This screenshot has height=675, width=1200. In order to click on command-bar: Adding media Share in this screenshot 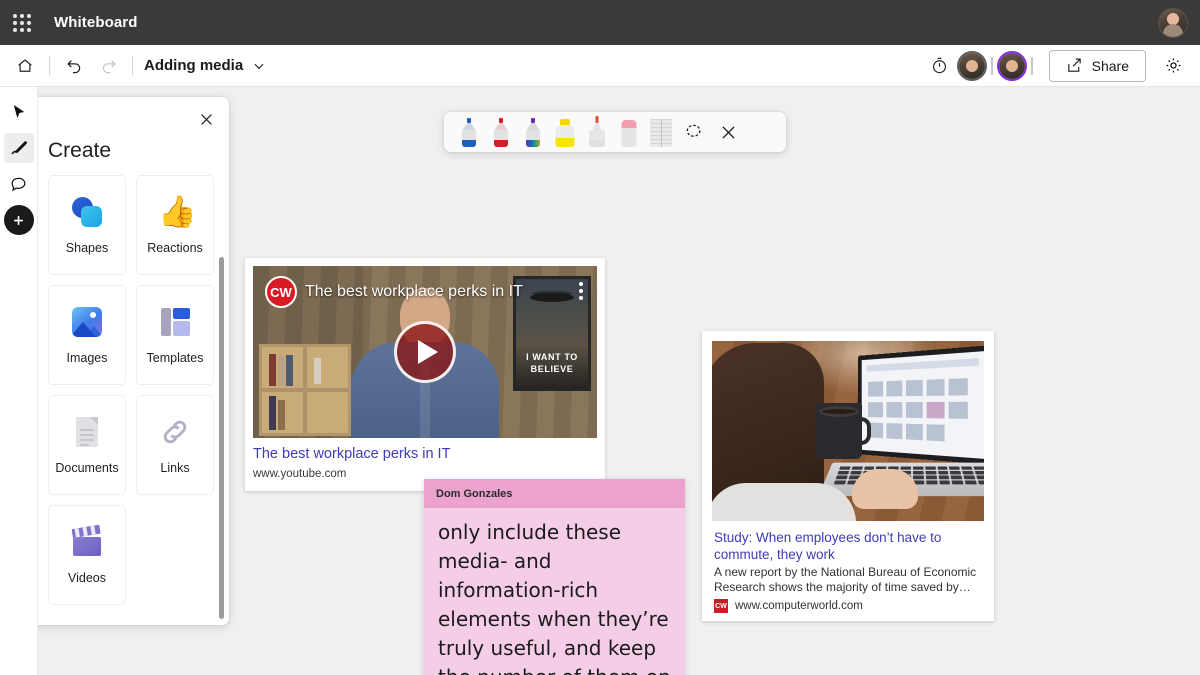, I will do `click(600, 66)`.